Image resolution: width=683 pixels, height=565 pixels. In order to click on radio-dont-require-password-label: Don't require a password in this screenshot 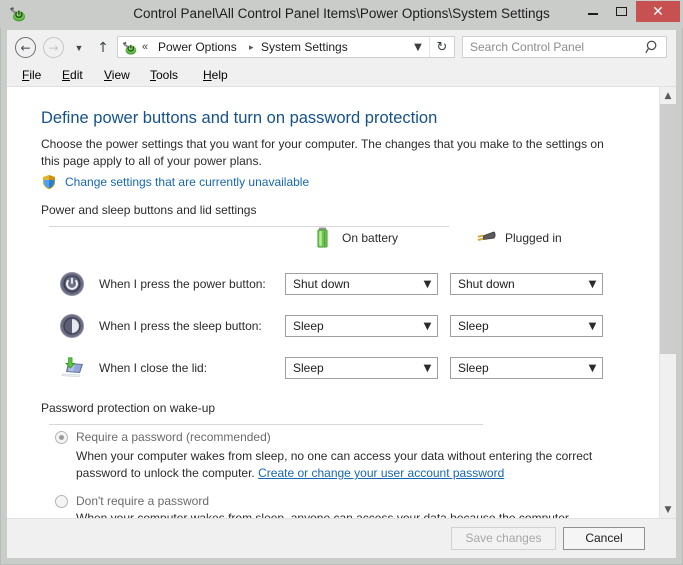, I will do `click(143, 501)`.